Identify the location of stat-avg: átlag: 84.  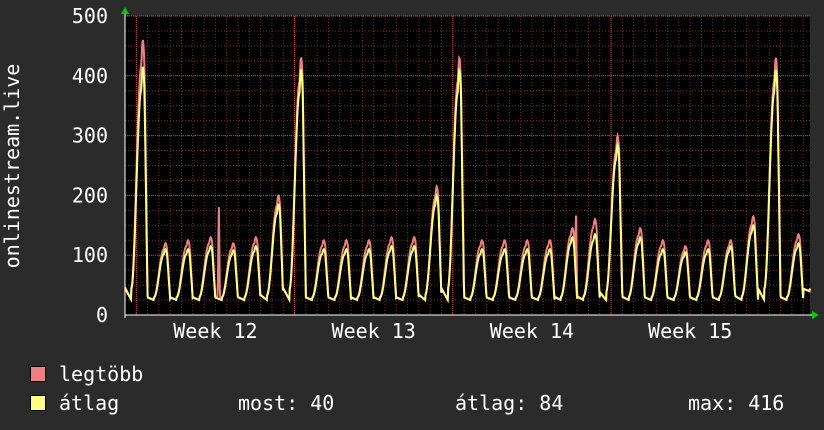
(509, 403).